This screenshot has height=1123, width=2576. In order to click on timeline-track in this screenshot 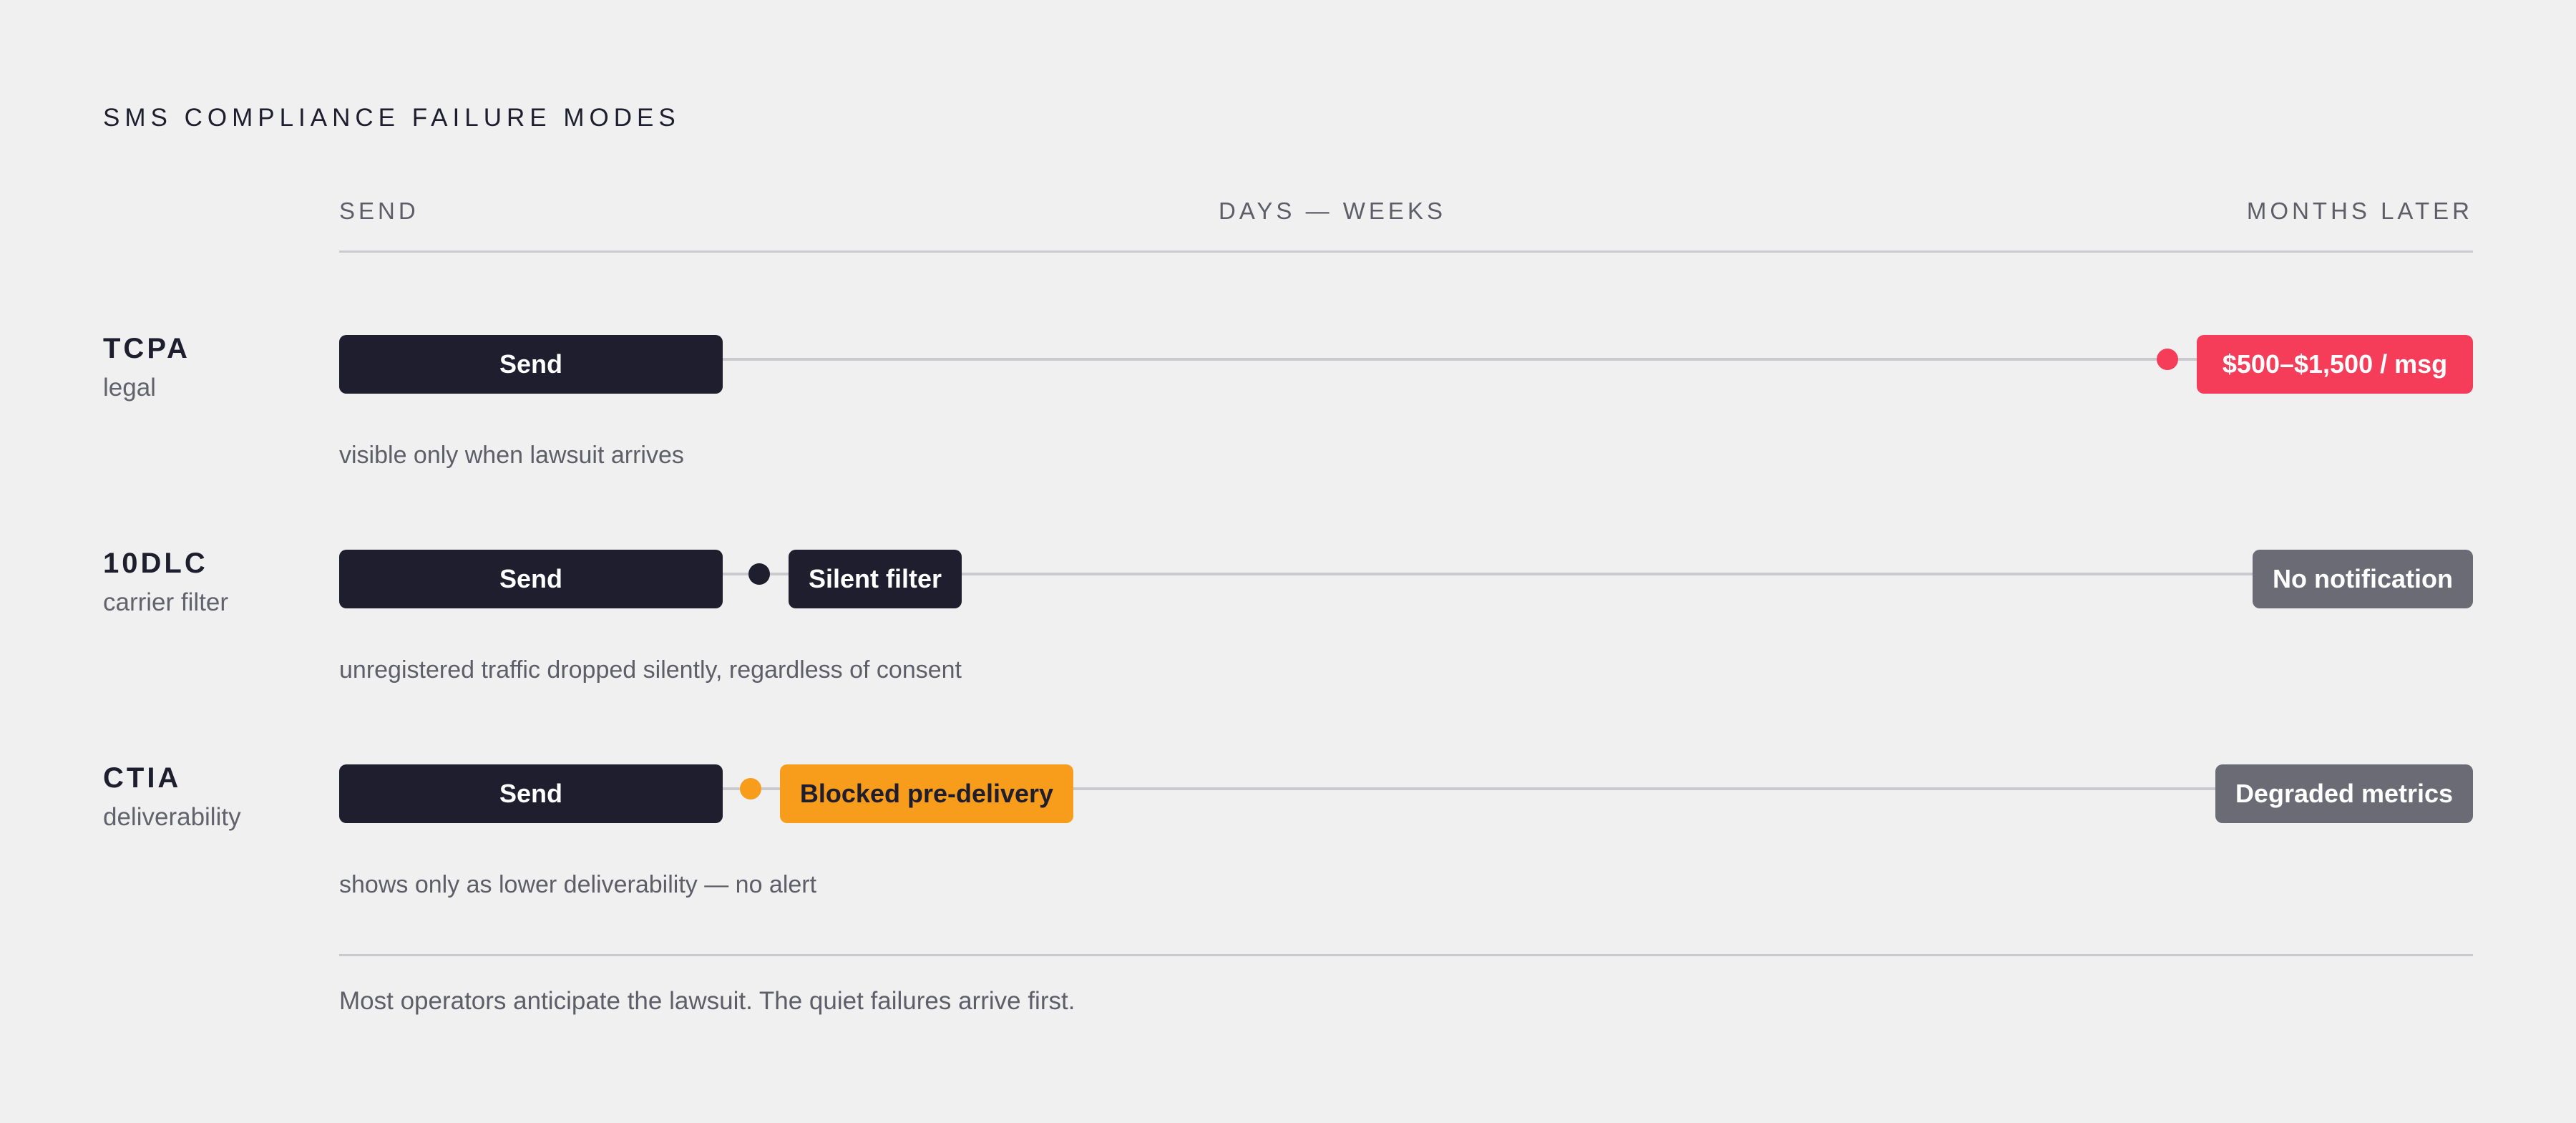, I will do `click(1460, 359)`.